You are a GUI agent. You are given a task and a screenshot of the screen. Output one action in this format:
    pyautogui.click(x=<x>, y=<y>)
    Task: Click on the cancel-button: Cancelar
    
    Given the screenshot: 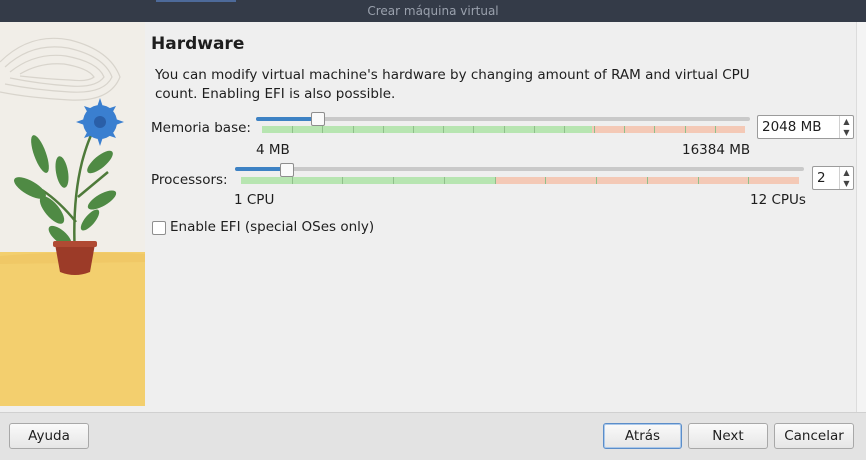 What is the action you would take?
    pyautogui.click(x=814, y=436)
    